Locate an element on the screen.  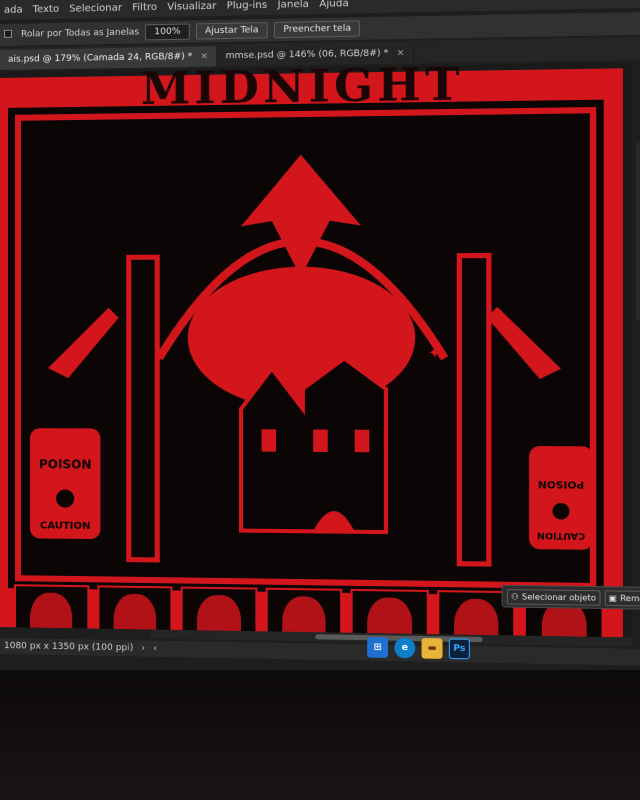
scroll-all-windows-checkbox is located at coordinates (9, 34).